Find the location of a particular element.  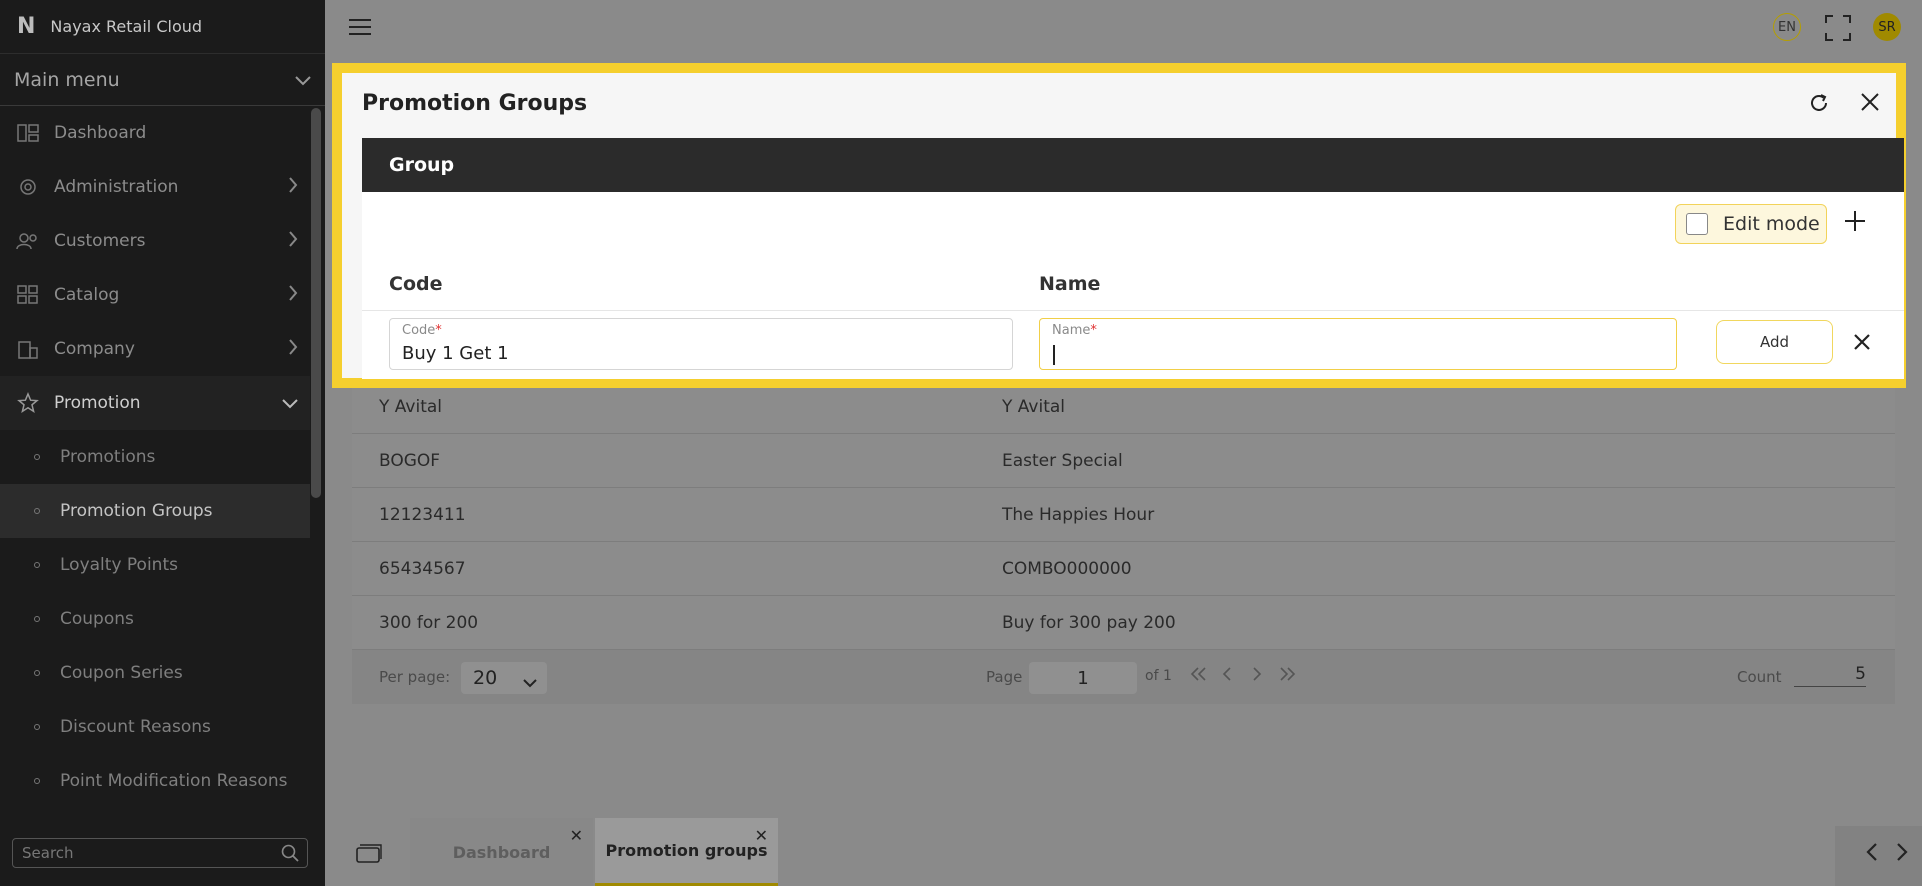

cell-name: The Happies Hour is located at coordinates (1078, 514).